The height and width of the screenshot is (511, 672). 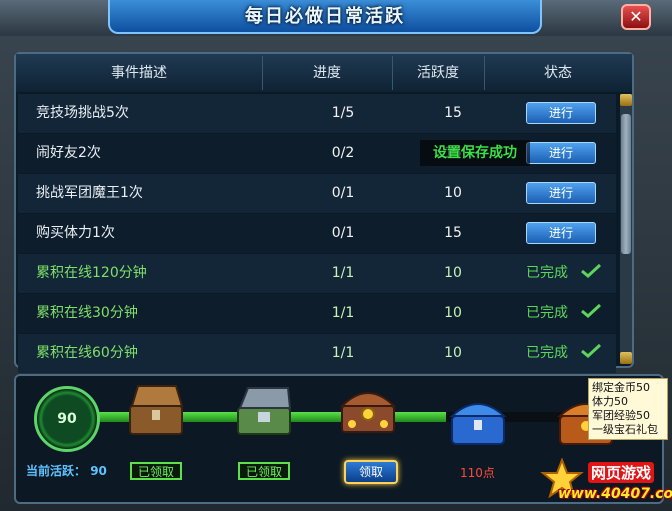 What do you see at coordinates (438, 73) in the screenshot?
I see `header-activity: 活跃度` at bounding box center [438, 73].